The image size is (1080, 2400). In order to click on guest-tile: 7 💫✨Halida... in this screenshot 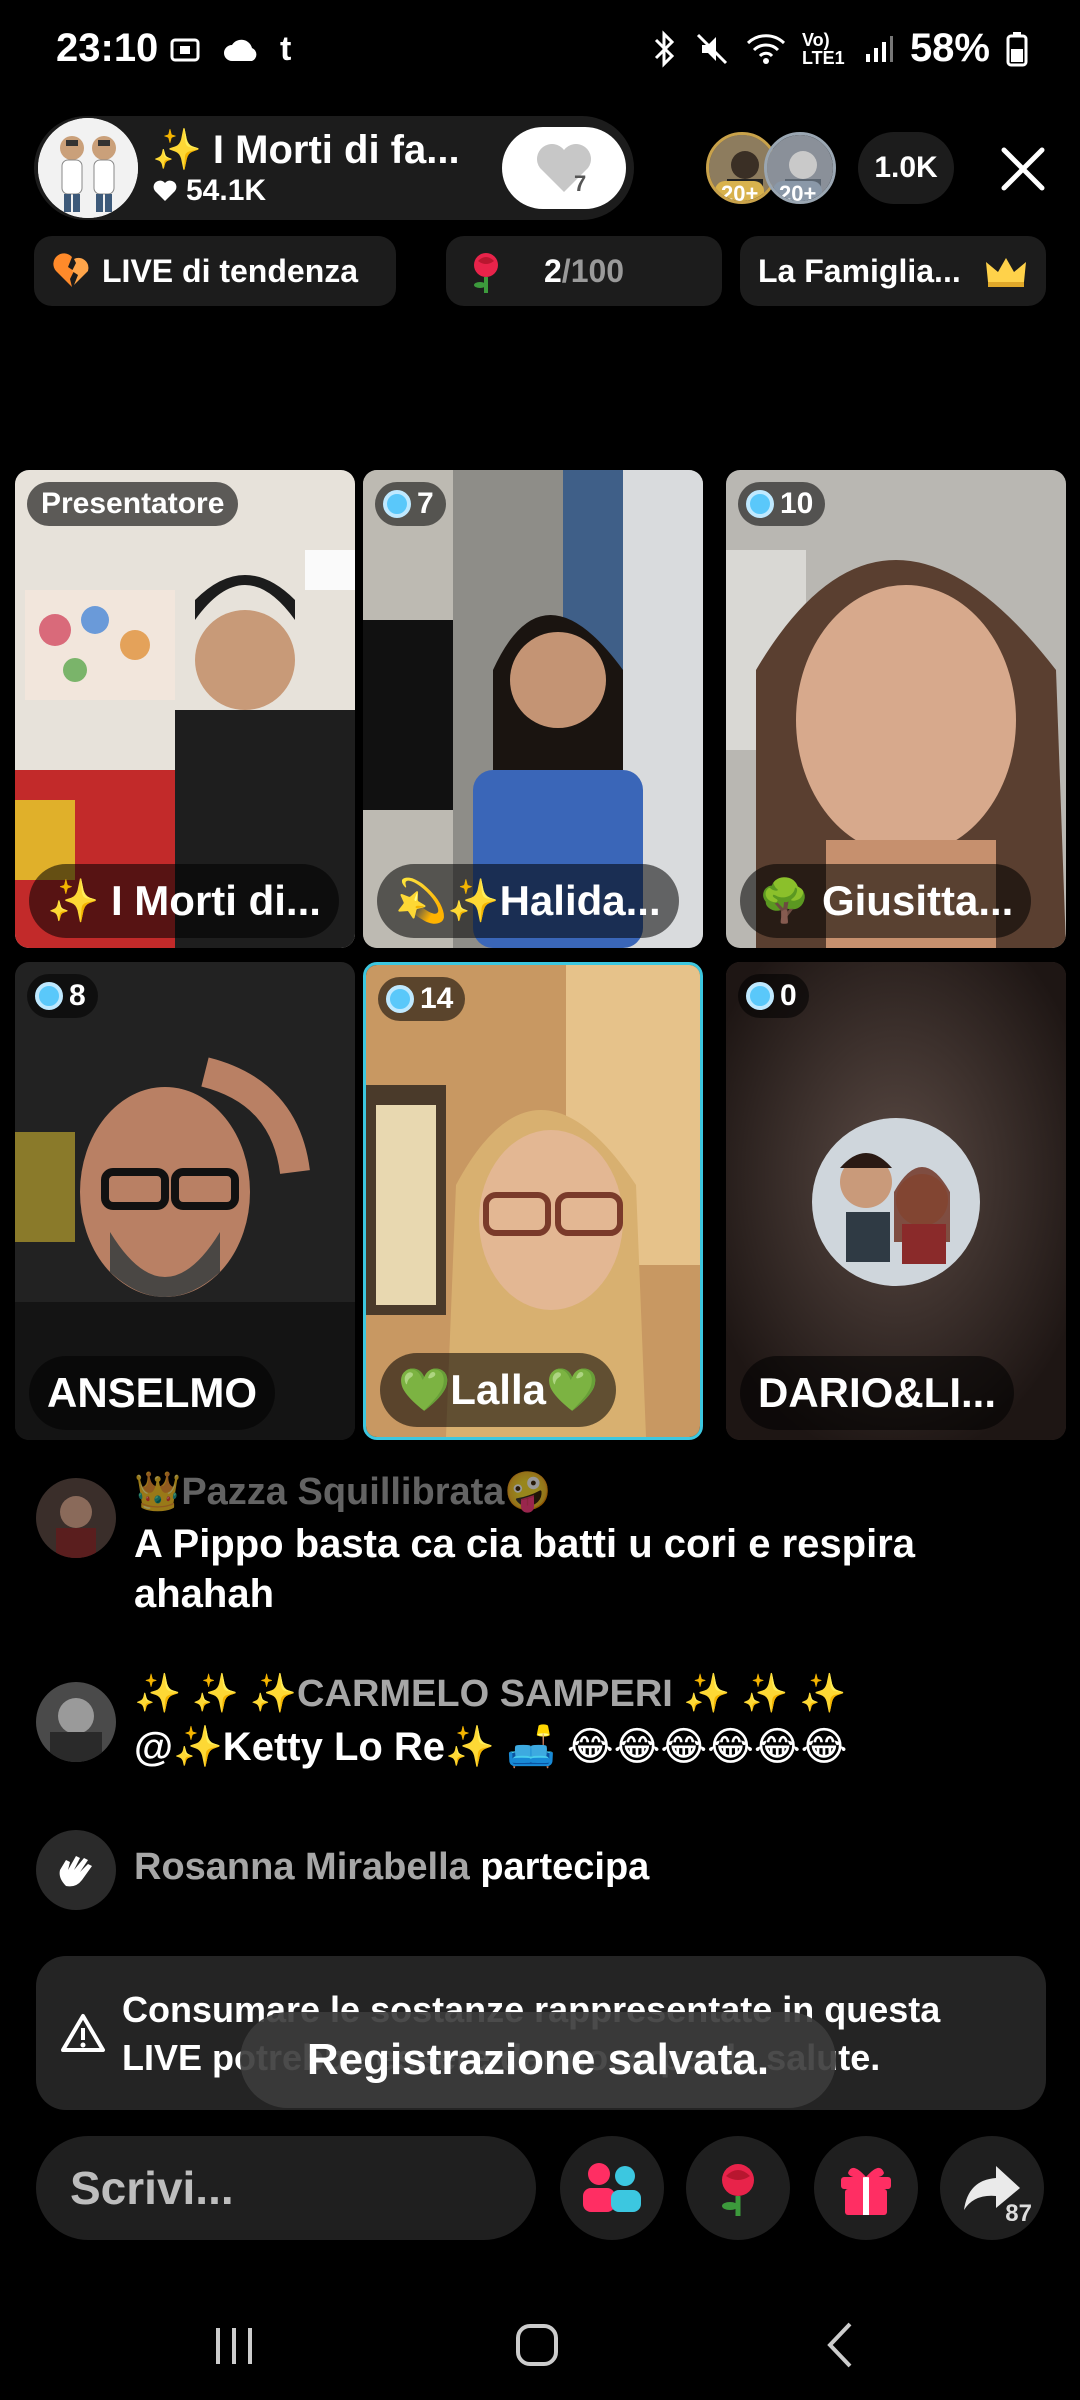, I will do `click(533, 709)`.